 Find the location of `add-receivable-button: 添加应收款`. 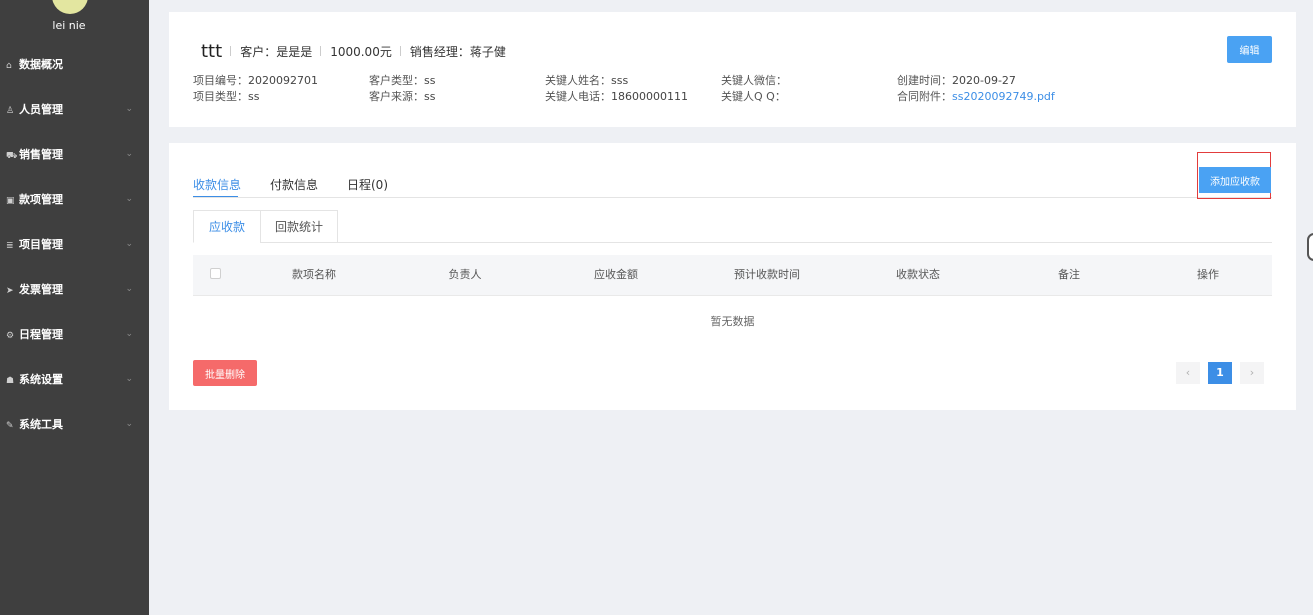

add-receivable-button: 添加应收款 is located at coordinates (1235, 180).